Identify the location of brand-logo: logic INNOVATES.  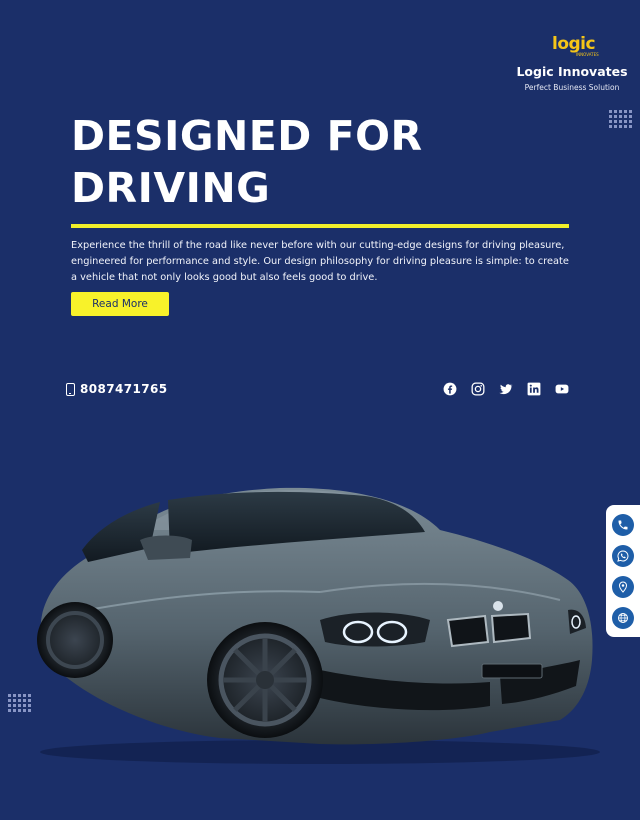
(572, 47).